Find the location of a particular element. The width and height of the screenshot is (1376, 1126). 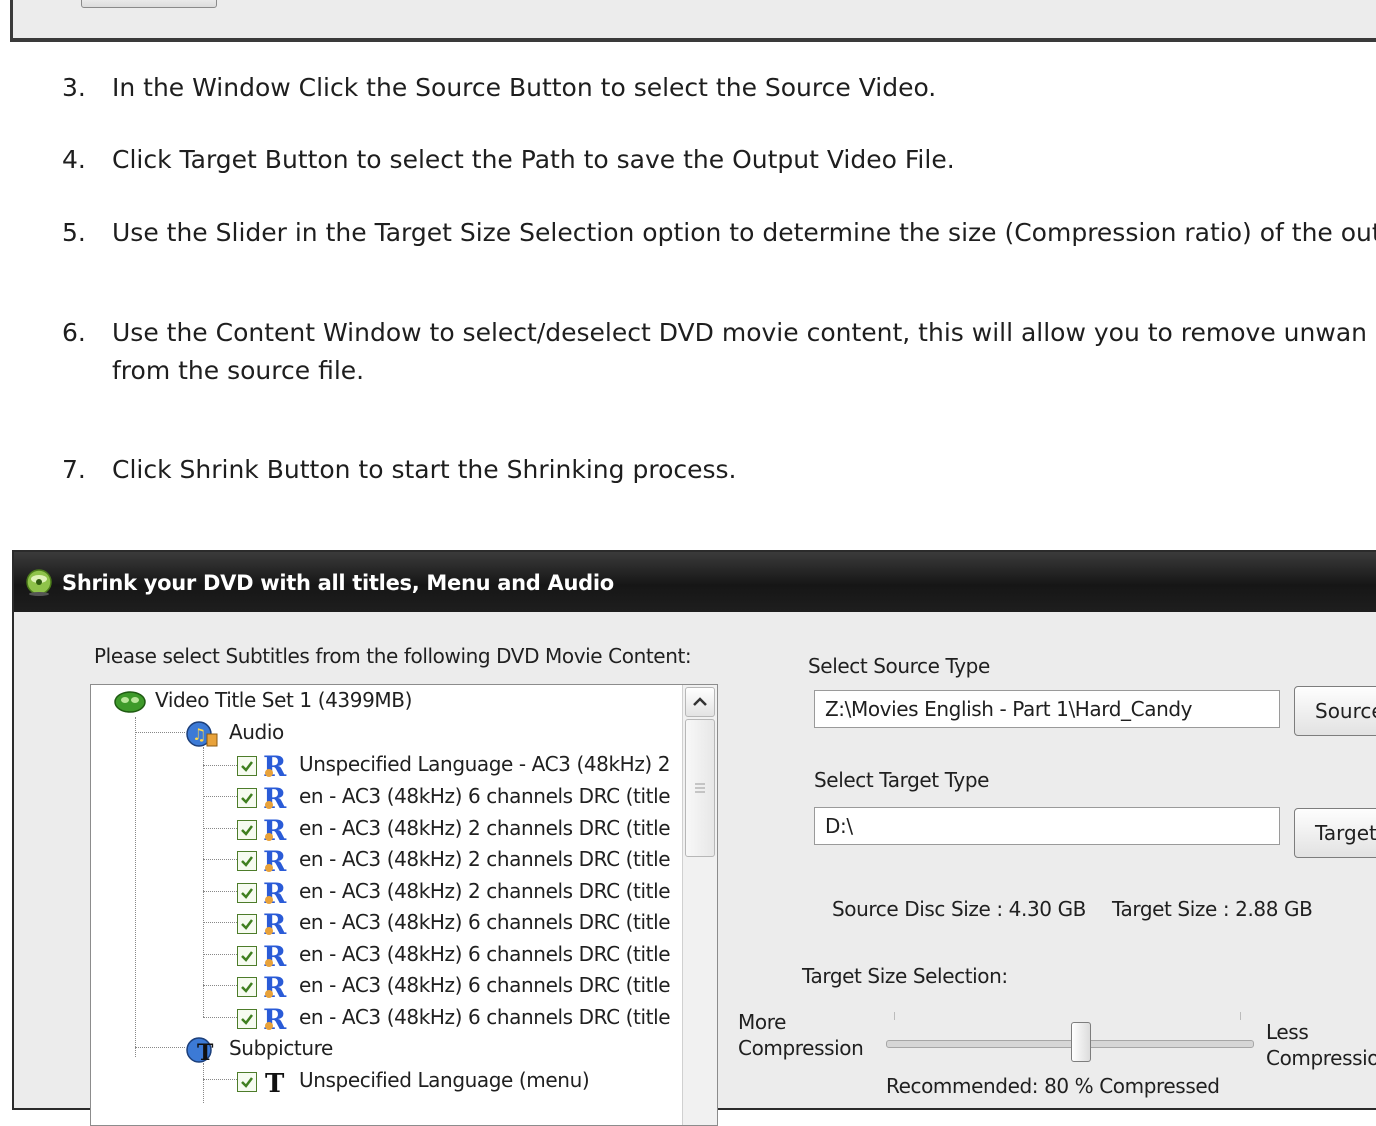

scroll-thumb is located at coordinates (700, 788).